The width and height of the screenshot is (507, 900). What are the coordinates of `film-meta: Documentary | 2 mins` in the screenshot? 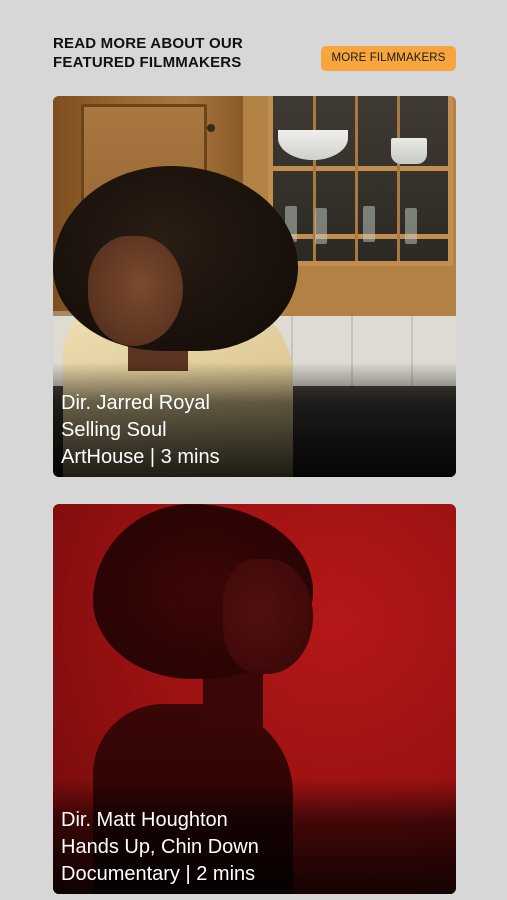 It's located at (158, 874).